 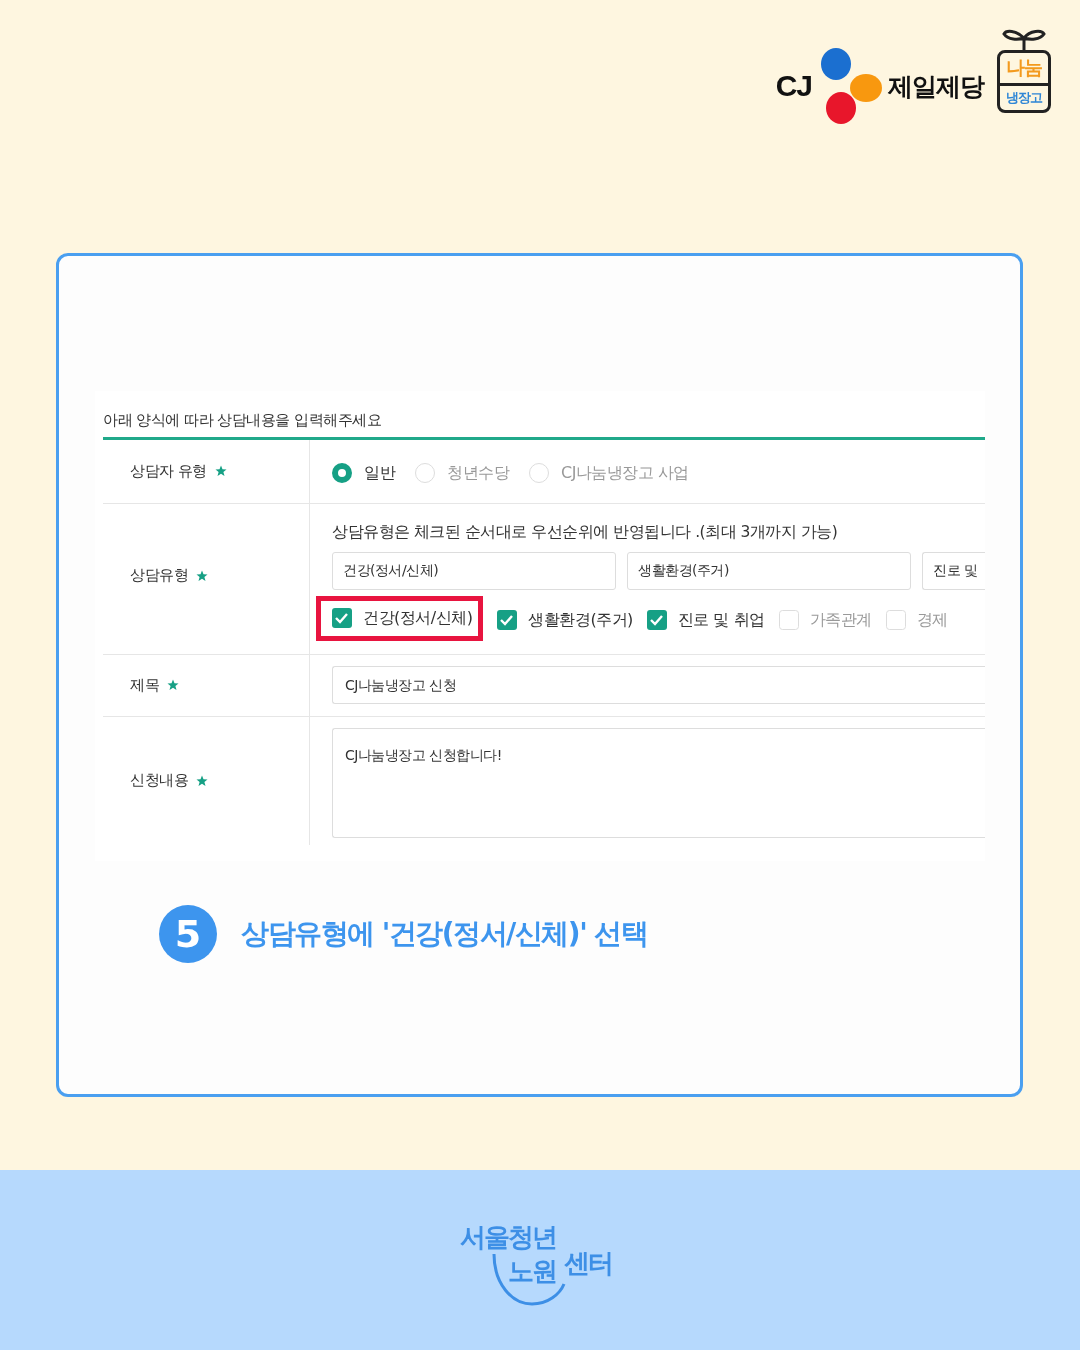 I want to click on radio-label: 청년수당, so click(x=478, y=473).